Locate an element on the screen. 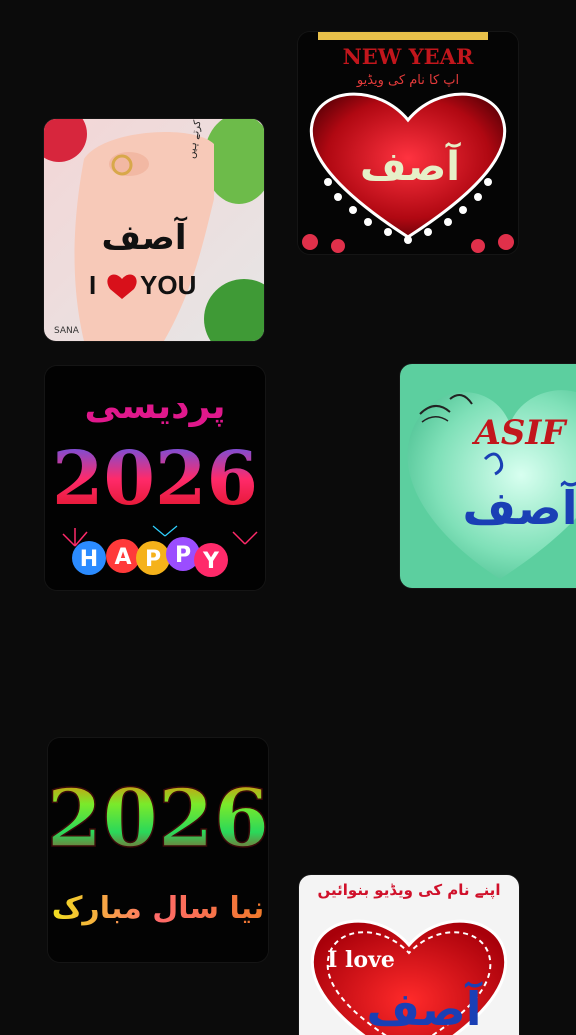  happy-letter-p2: P is located at coordinates (183, 555).